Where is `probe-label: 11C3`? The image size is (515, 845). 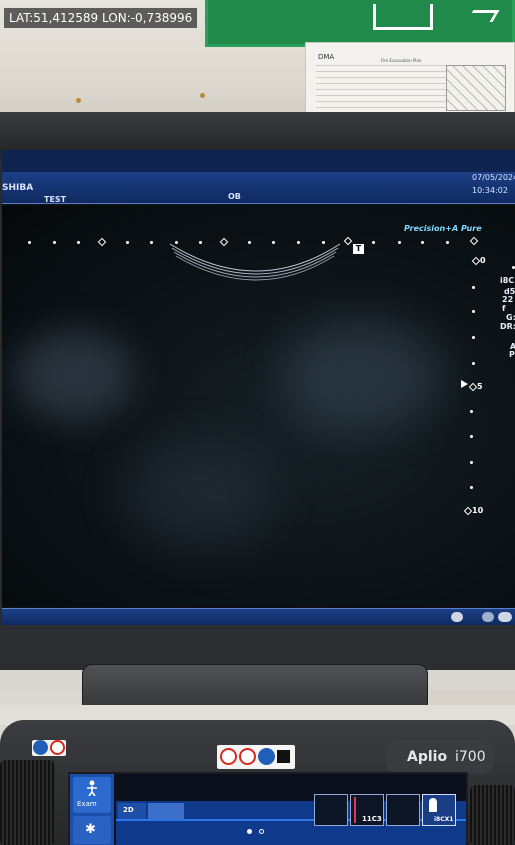
probe-label: 11C3 is located at coordinates (372, 819).